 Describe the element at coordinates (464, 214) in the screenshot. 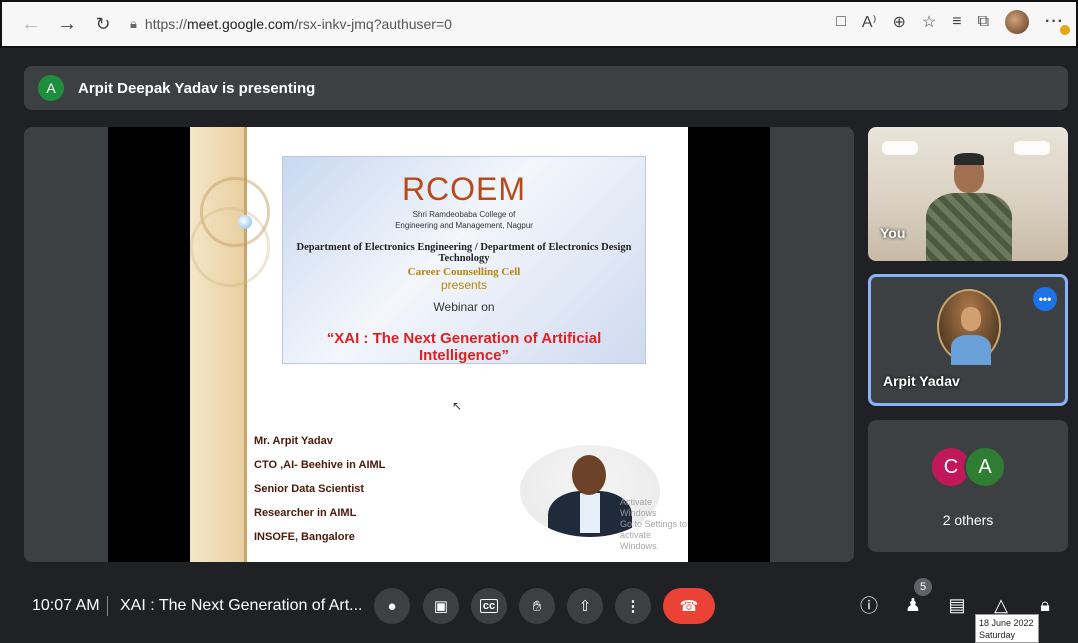

I see `college-name-line1: Shri Ramdeobaba College of` at that location.